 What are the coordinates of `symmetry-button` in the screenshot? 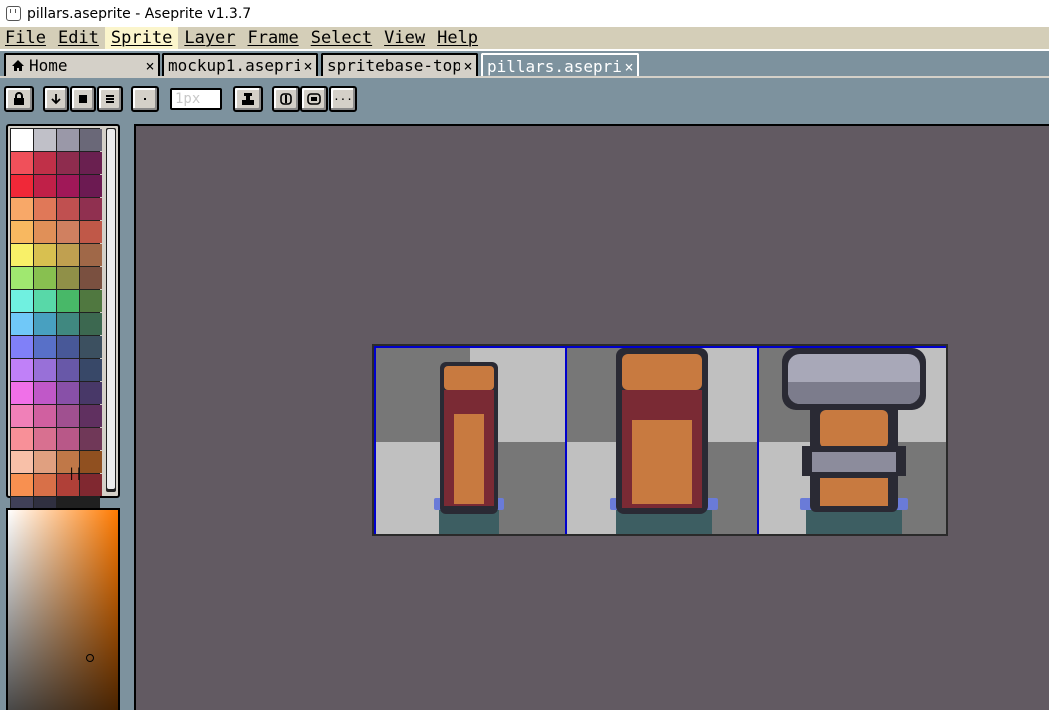 It's located at (286, 99).